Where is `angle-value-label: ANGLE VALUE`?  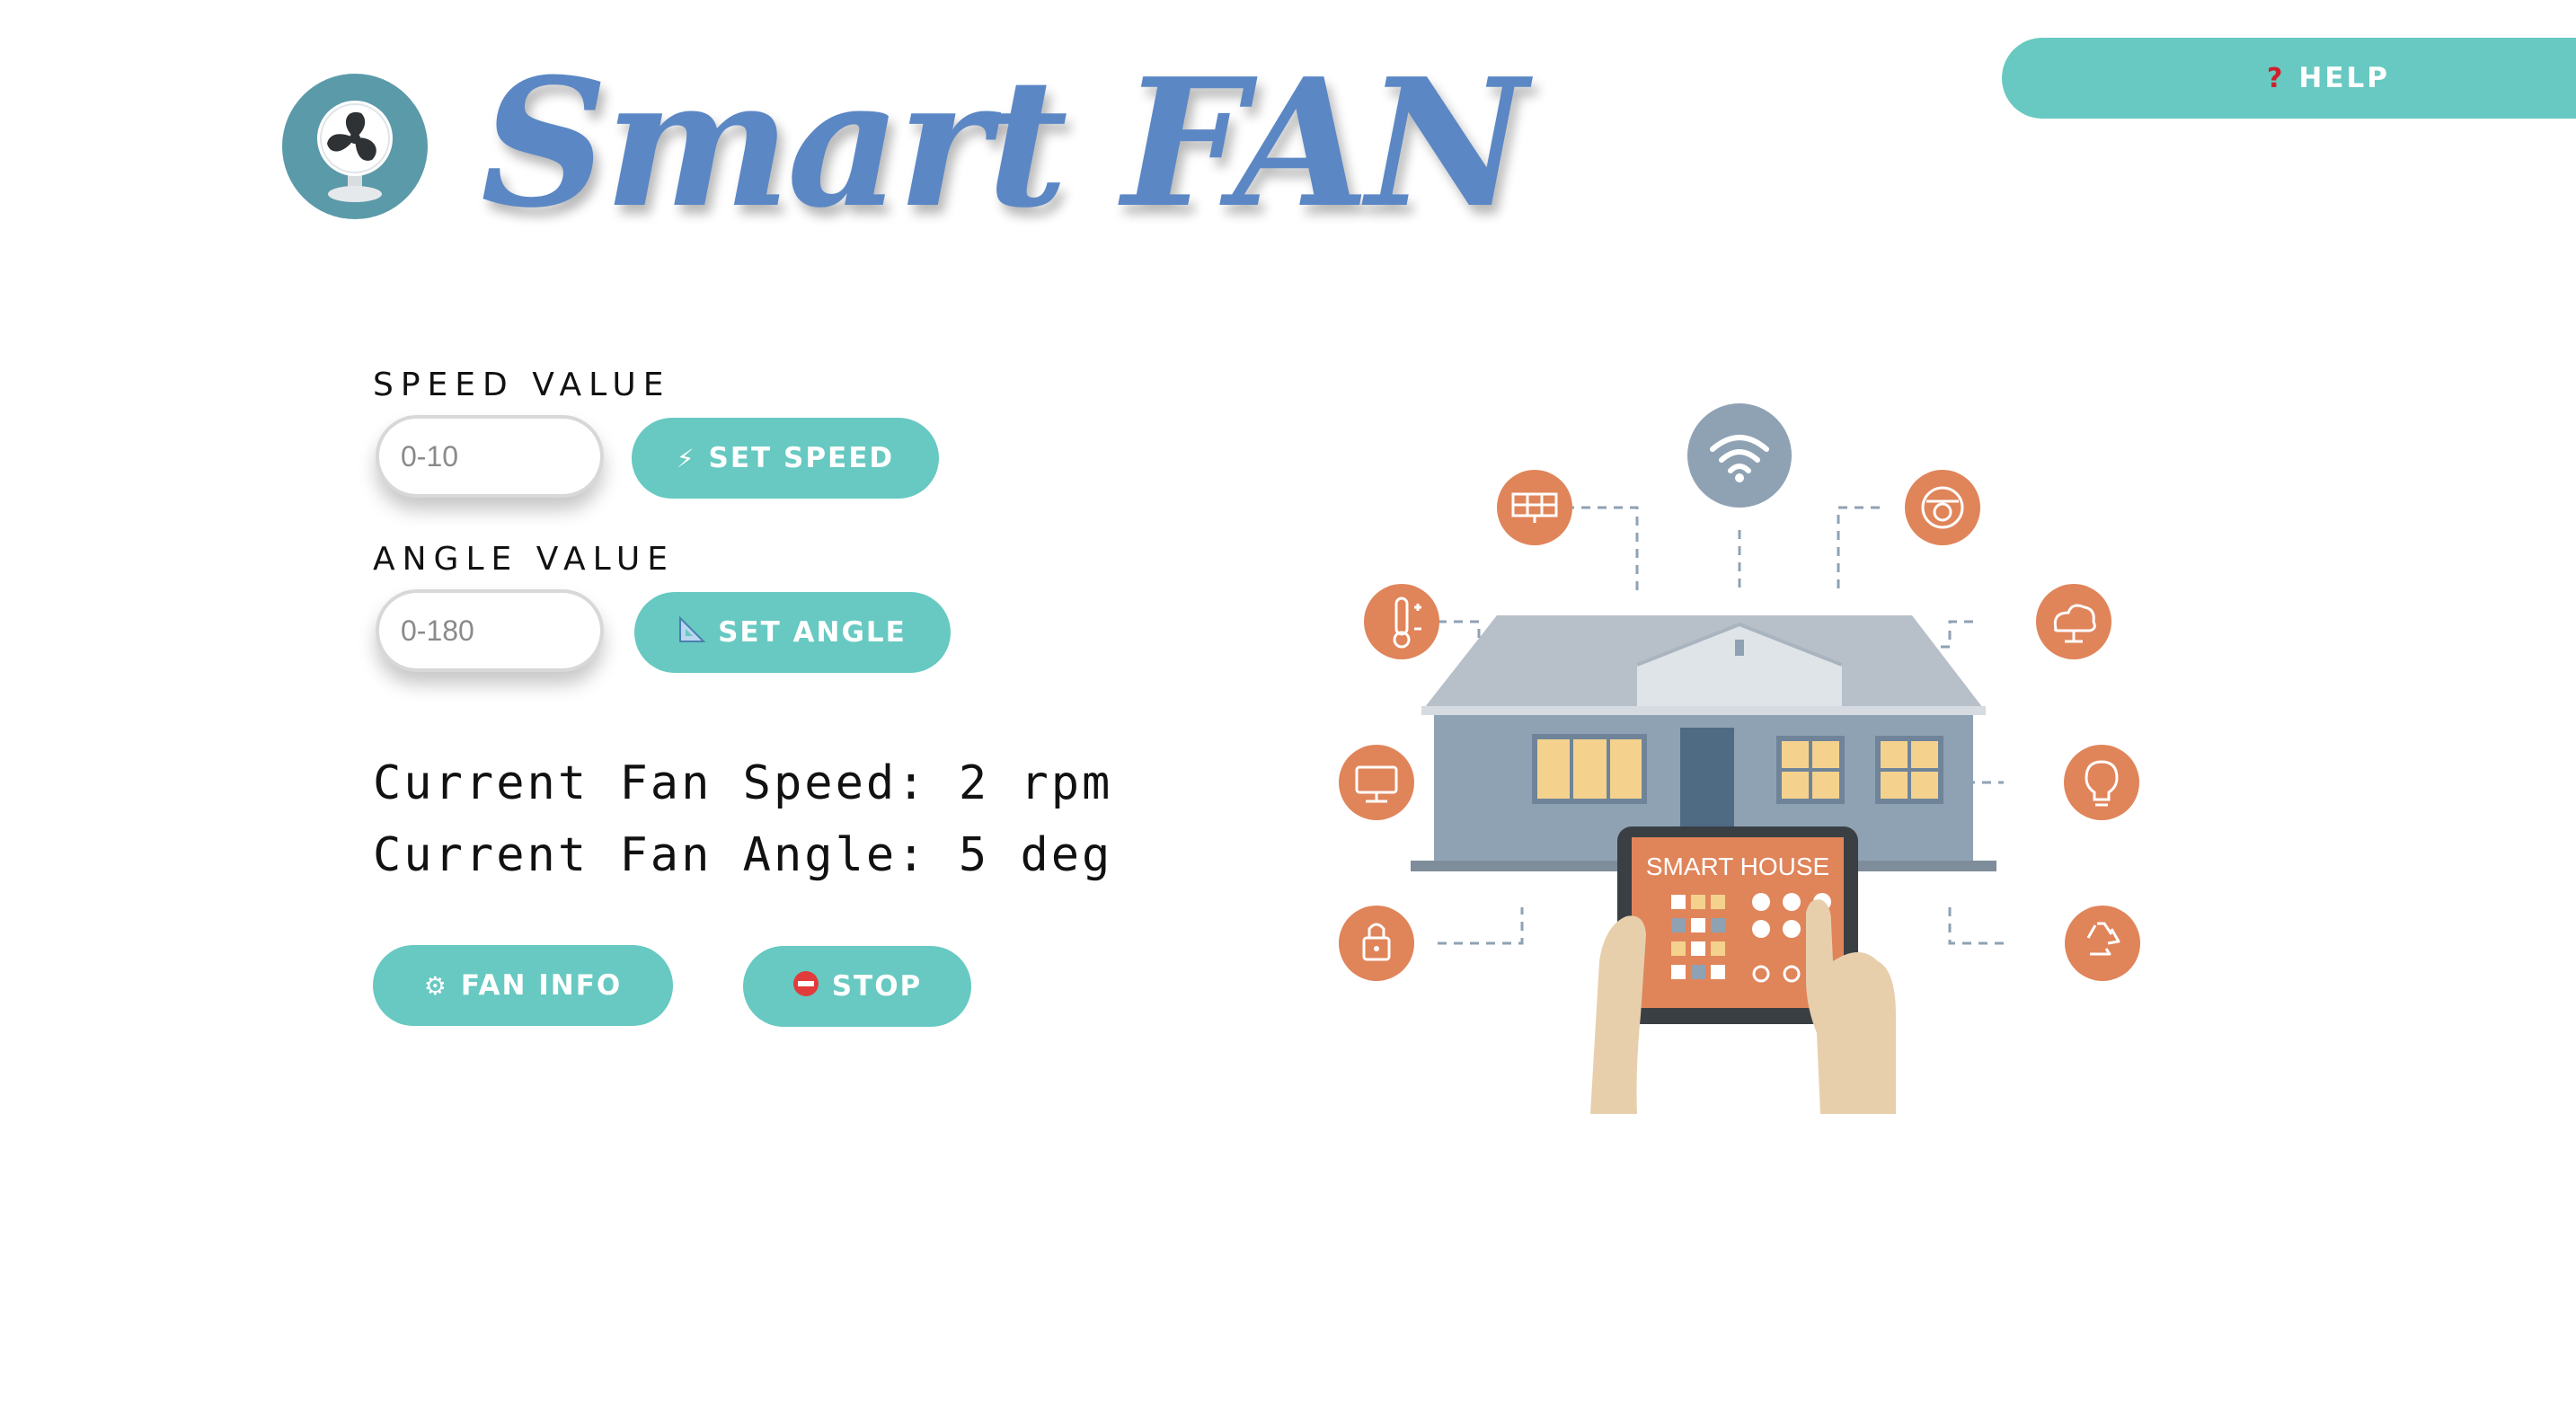 angle-value-label: ANGLE VALUE is located at coordinates (524, 559).